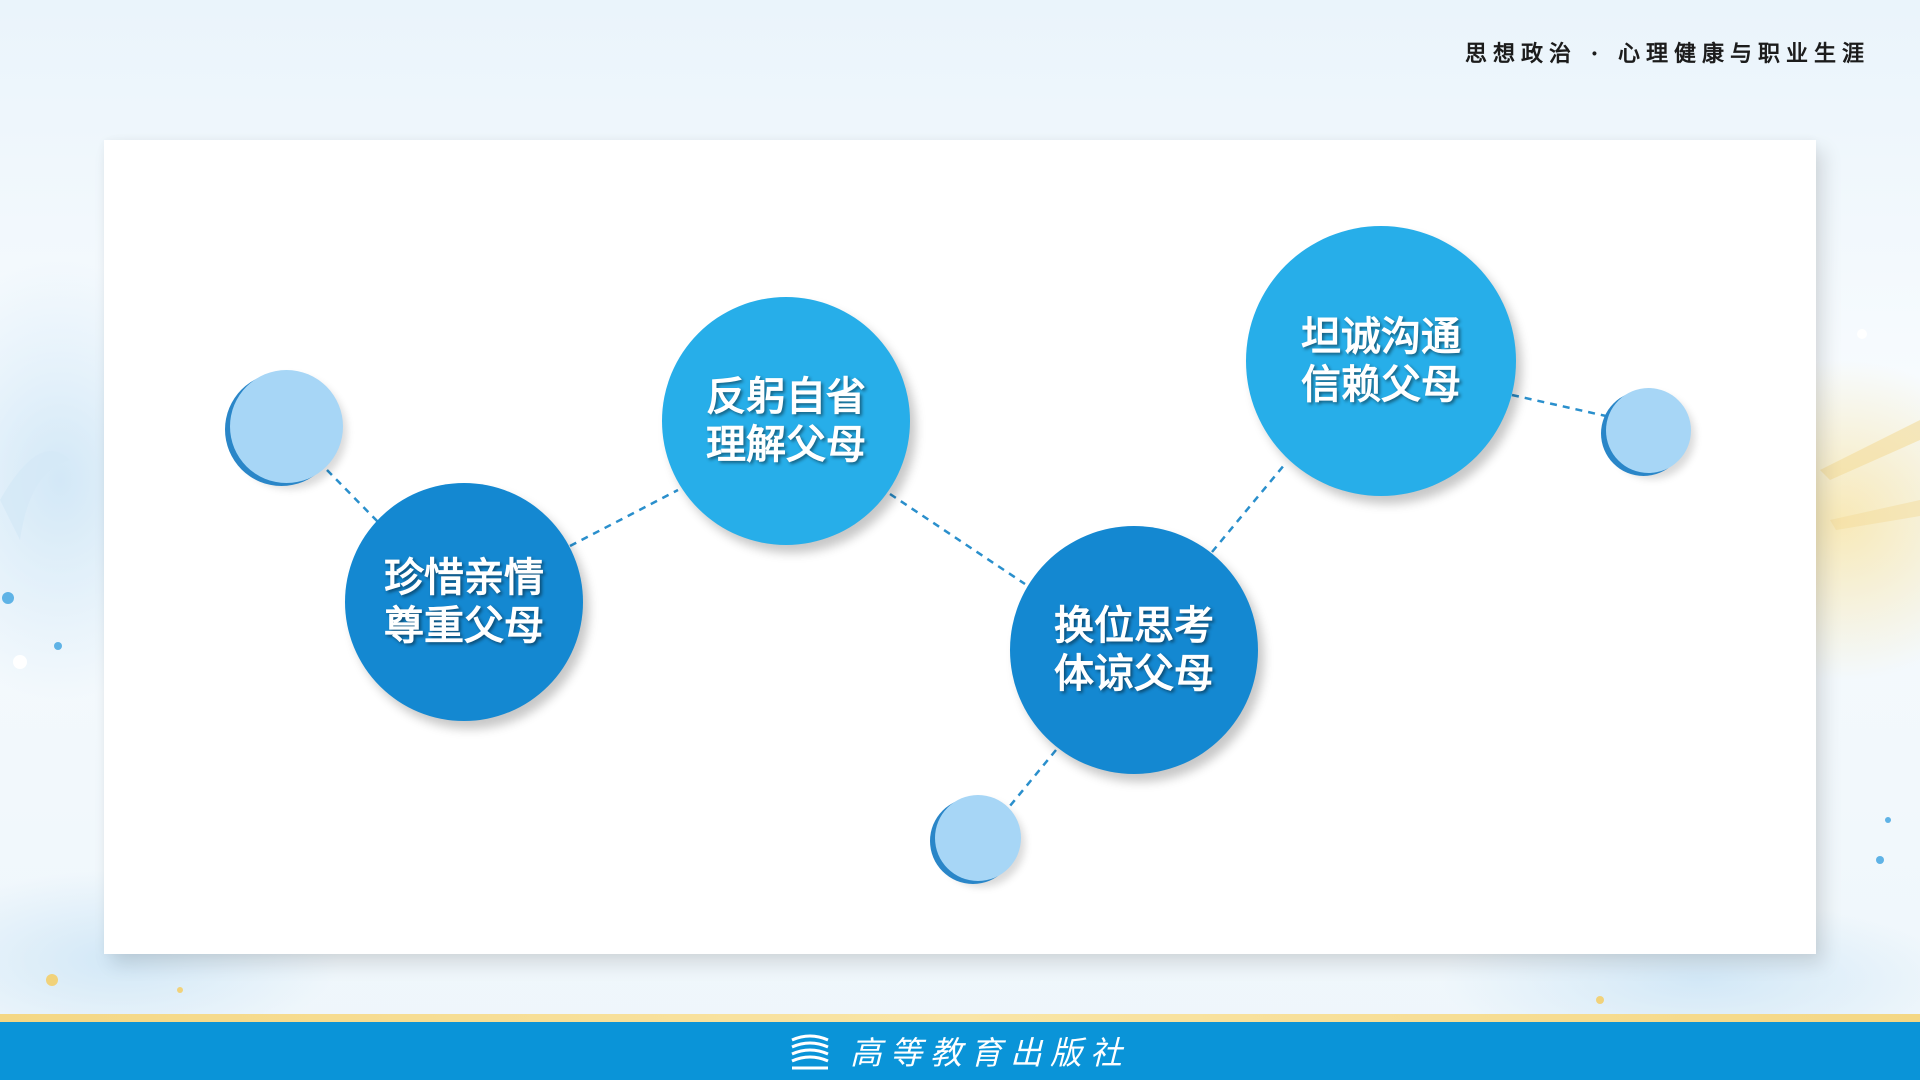 This screenshot has width=1920, height=1080. What do you see at coordinates (464, 602) in the screenshot?
I see `node-cherish-family: 珍惜亲情 尊重父母` at bounding box center [464, 602].